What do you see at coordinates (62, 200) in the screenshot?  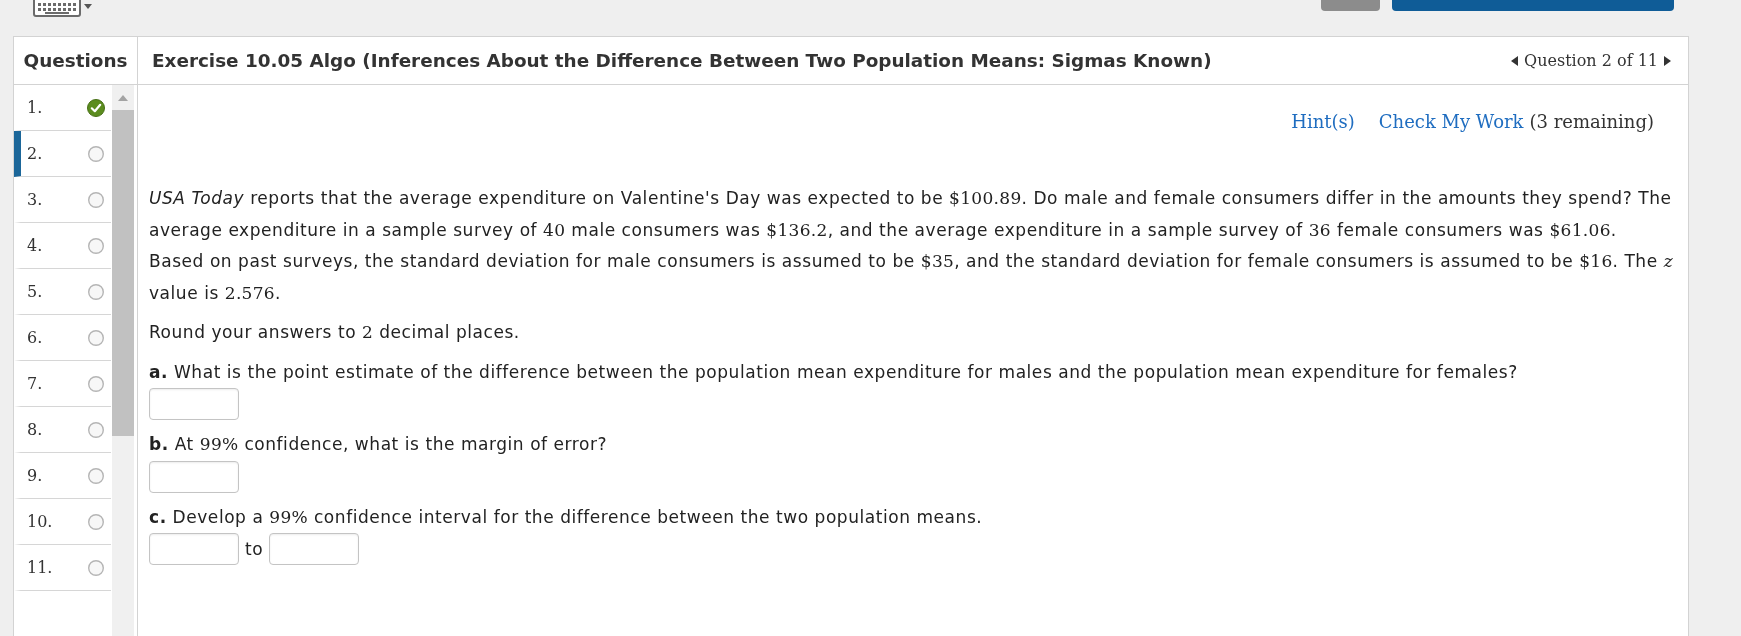 I see `question-item: 3.` at bounding box center [62, 200].